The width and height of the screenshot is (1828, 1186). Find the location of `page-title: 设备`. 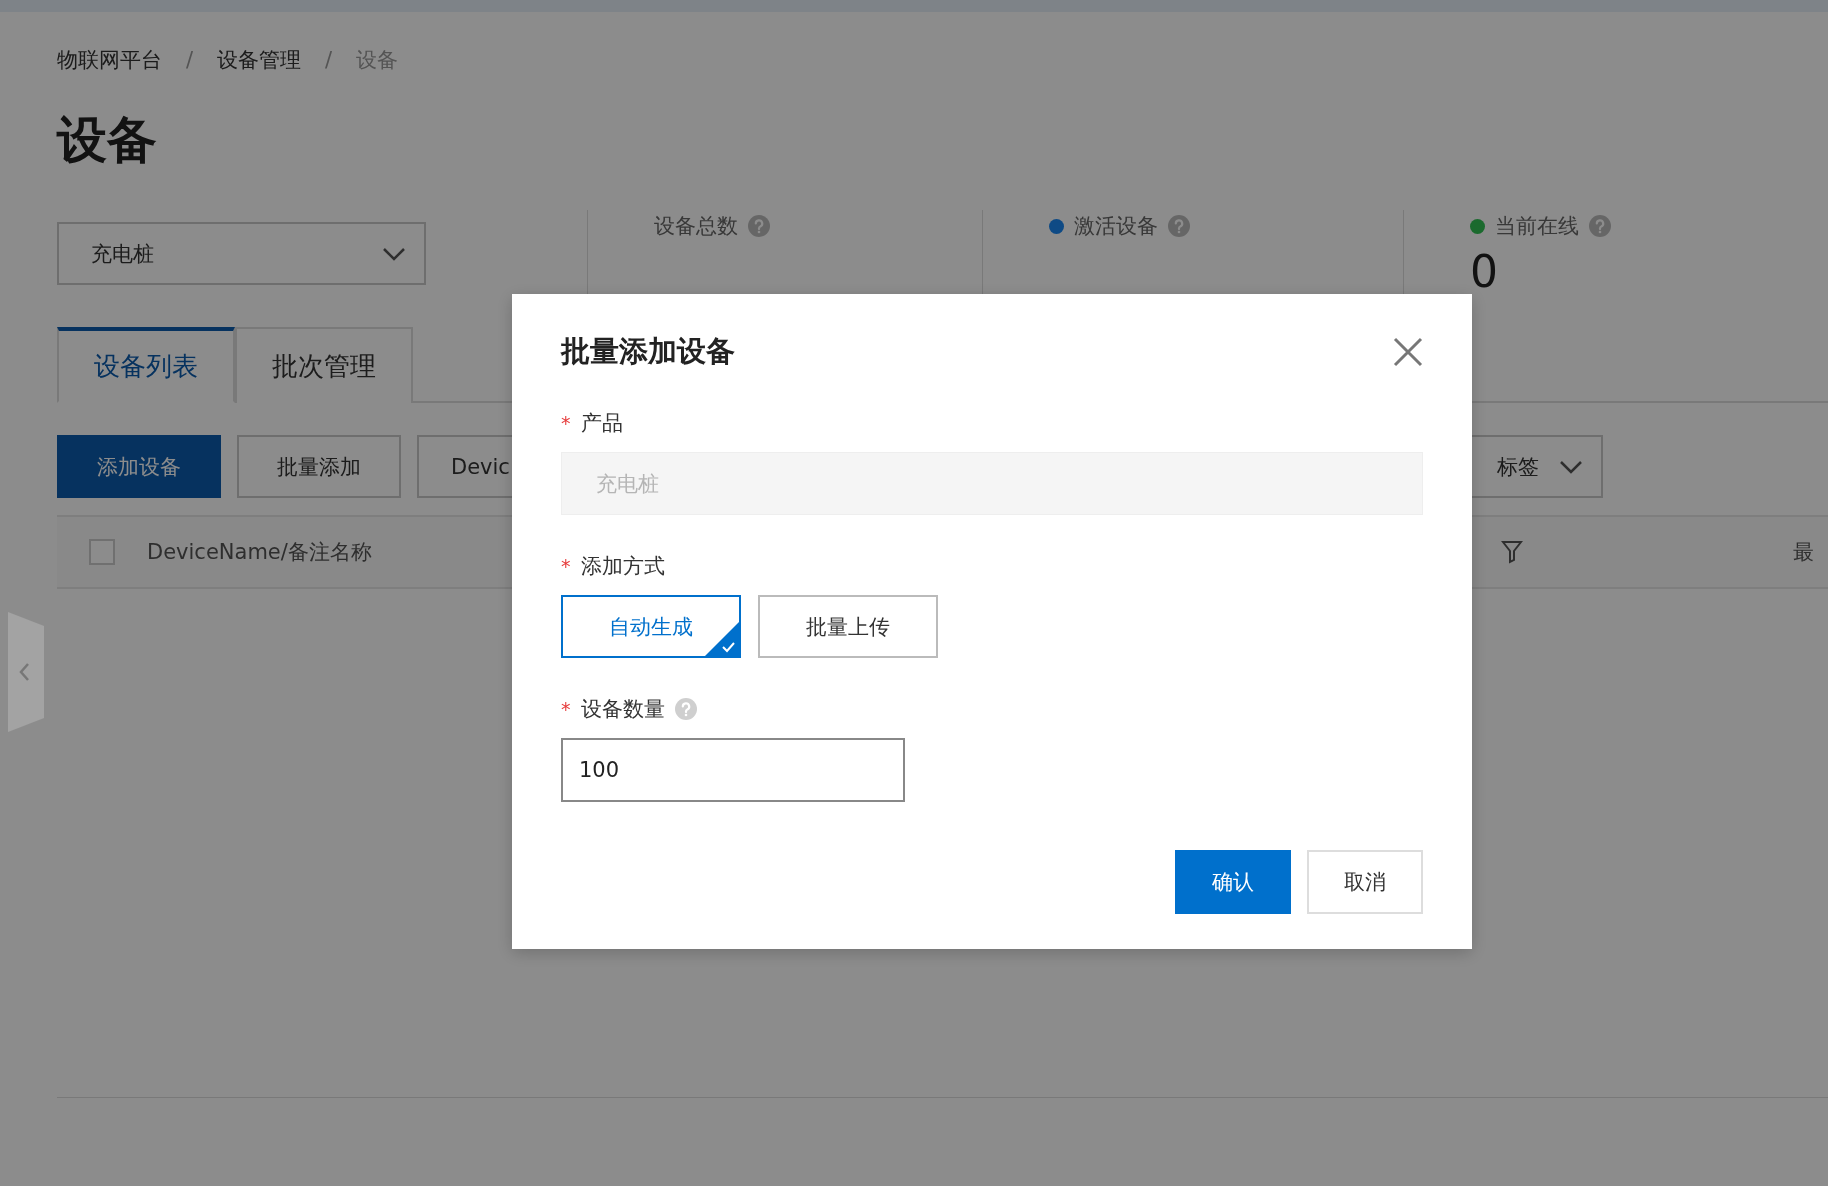

page-title: 设备 is located at coordinates (107, 140).